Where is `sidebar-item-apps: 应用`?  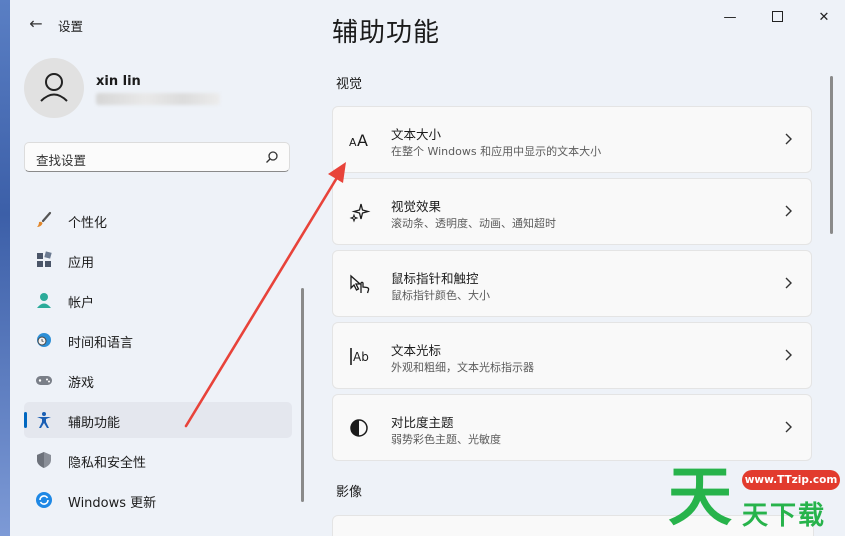
sidebar-item-apps: 应用 is located at coordinates (158, 260).